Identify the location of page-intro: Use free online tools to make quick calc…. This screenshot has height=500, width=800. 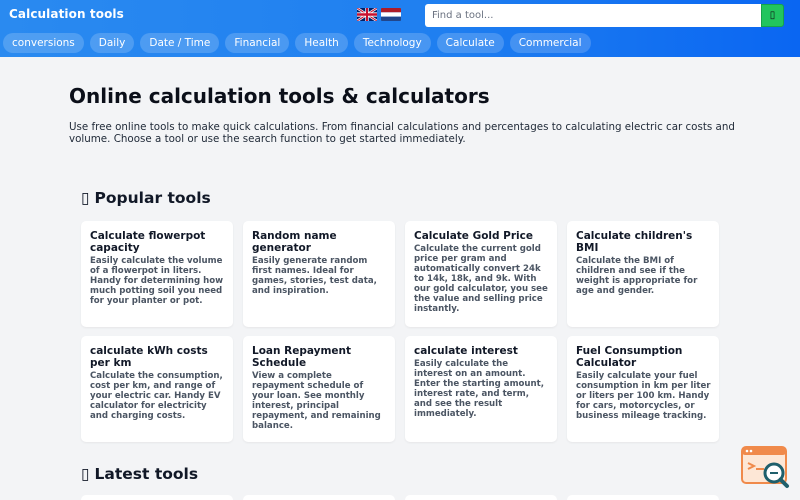
(402, 133).